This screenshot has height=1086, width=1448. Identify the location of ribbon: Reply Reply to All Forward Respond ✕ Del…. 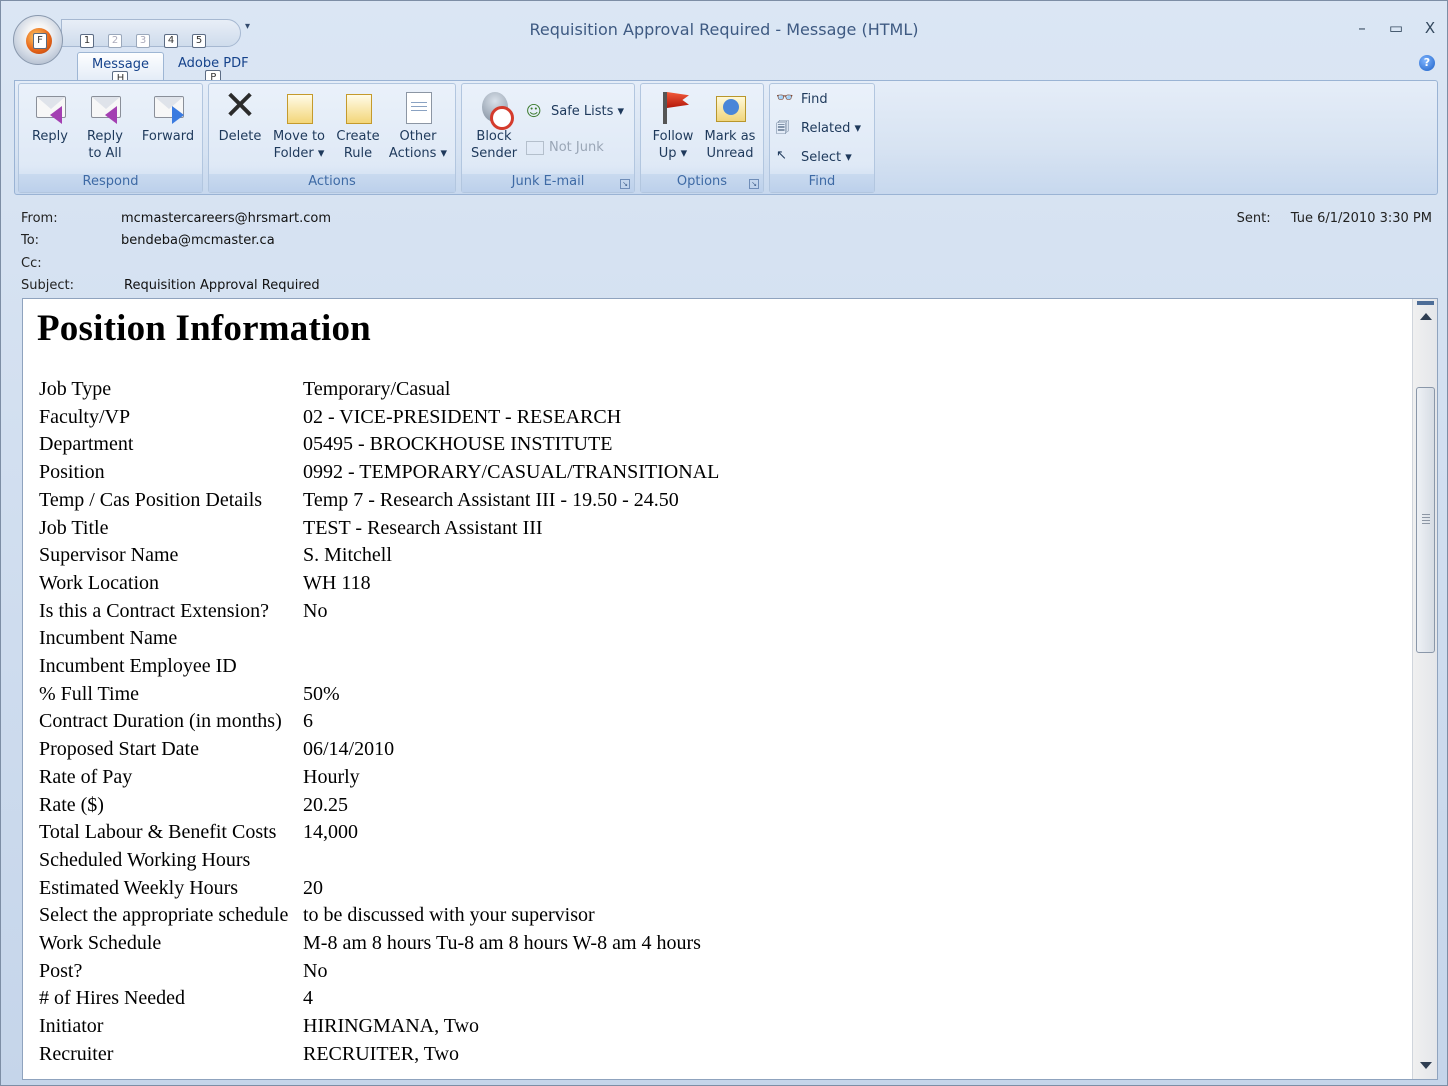
(726, 137).